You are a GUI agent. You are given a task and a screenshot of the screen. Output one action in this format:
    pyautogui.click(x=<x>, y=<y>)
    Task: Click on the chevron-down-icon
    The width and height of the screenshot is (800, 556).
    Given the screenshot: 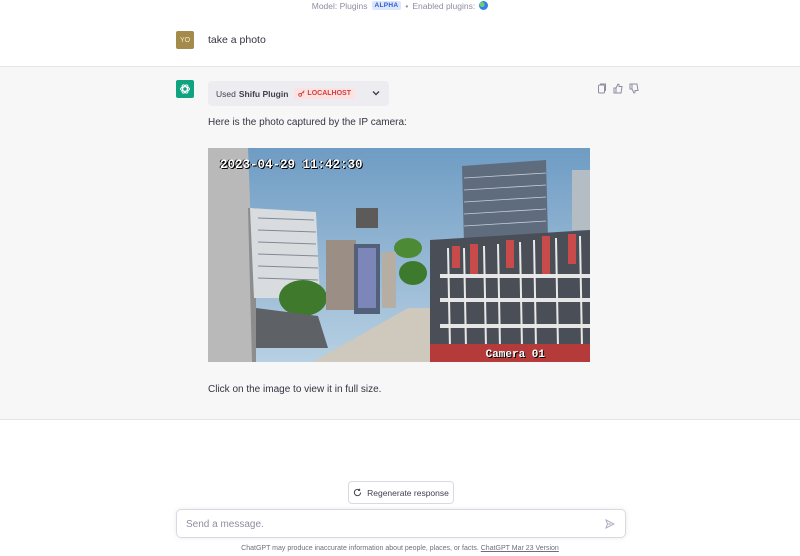 What is the action you would take?
    pyautogui.click(x=376, y=93)
    